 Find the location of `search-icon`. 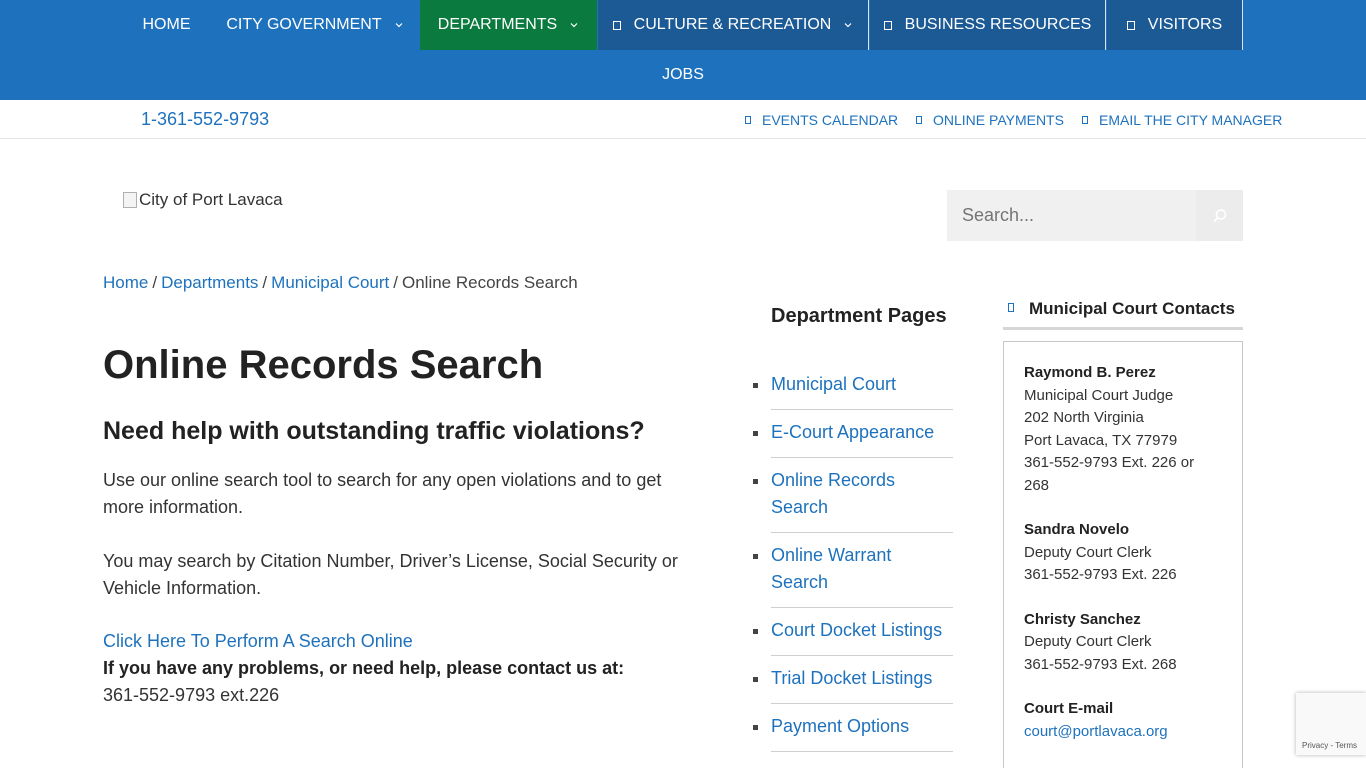

search-icon is located at coordinates (1219, 215).